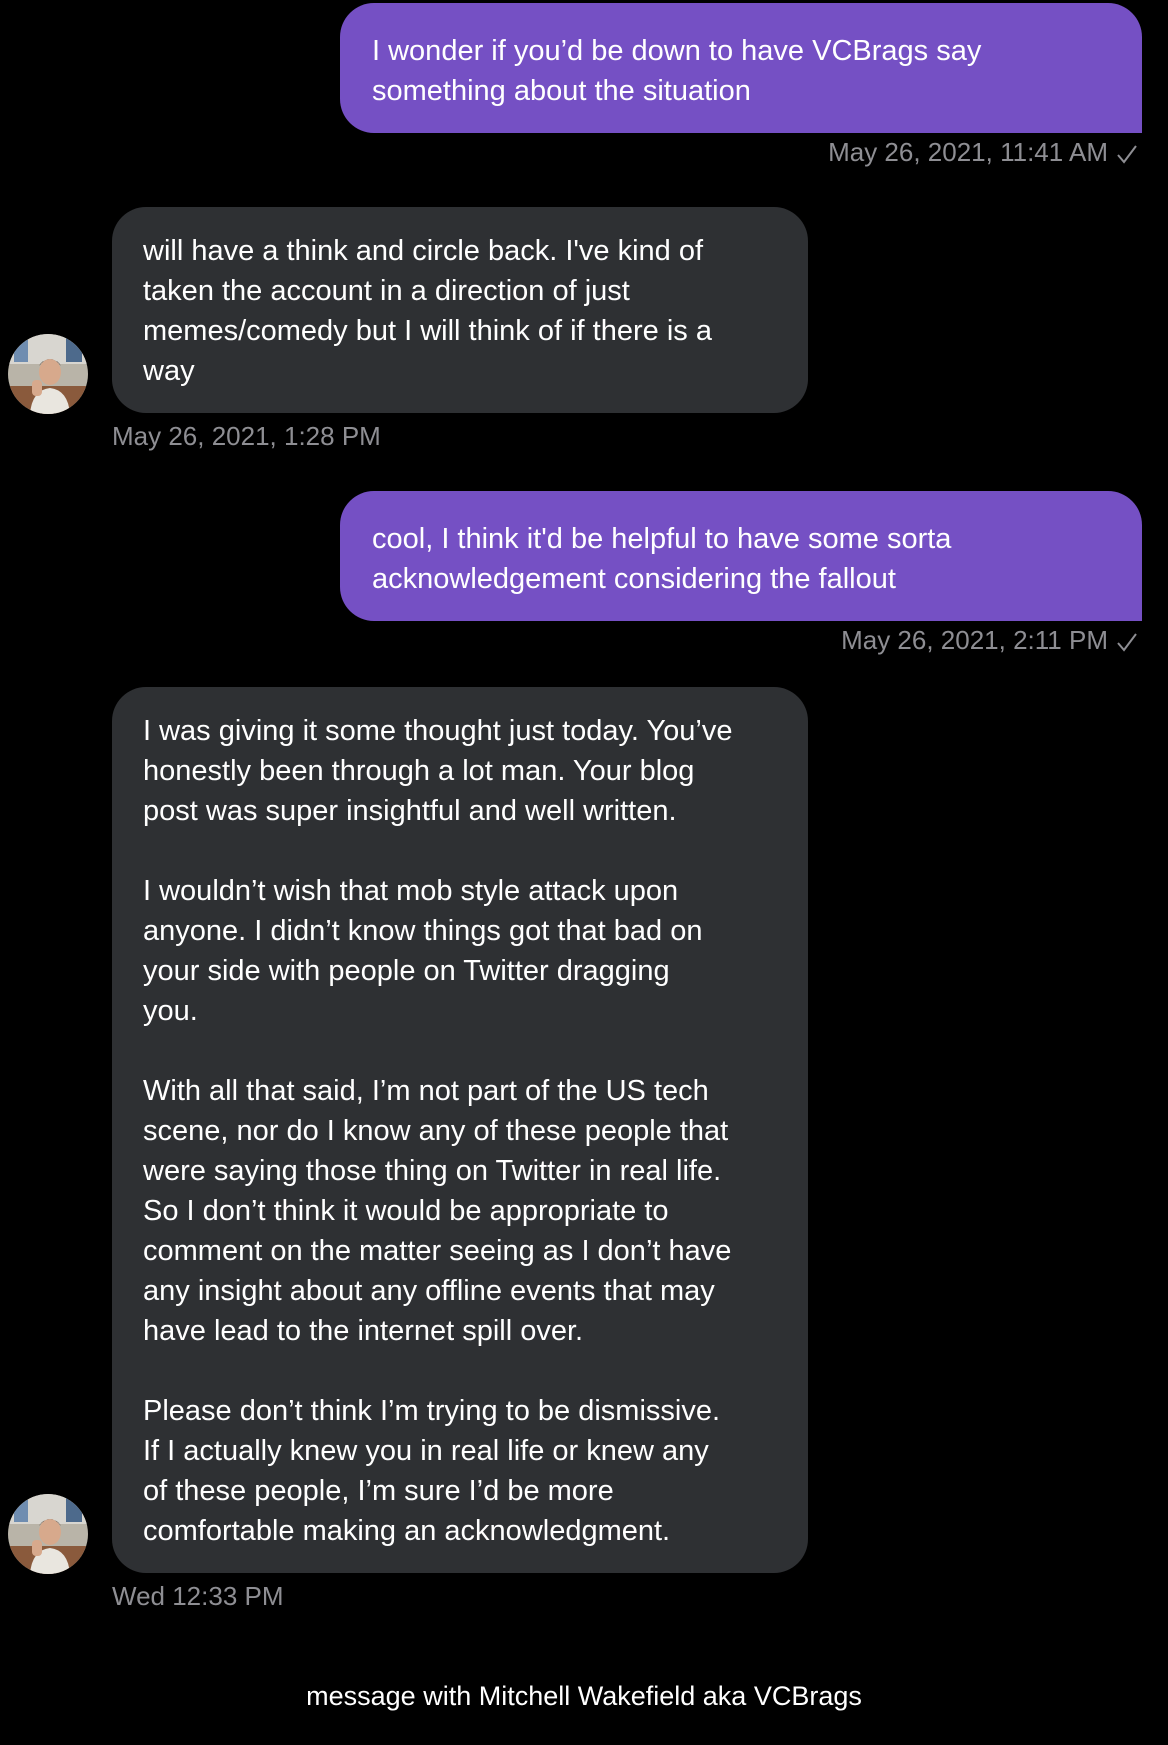  I want to click on timestamp-text: May 26, 2021, 1:28 PM, so click(246, 436).